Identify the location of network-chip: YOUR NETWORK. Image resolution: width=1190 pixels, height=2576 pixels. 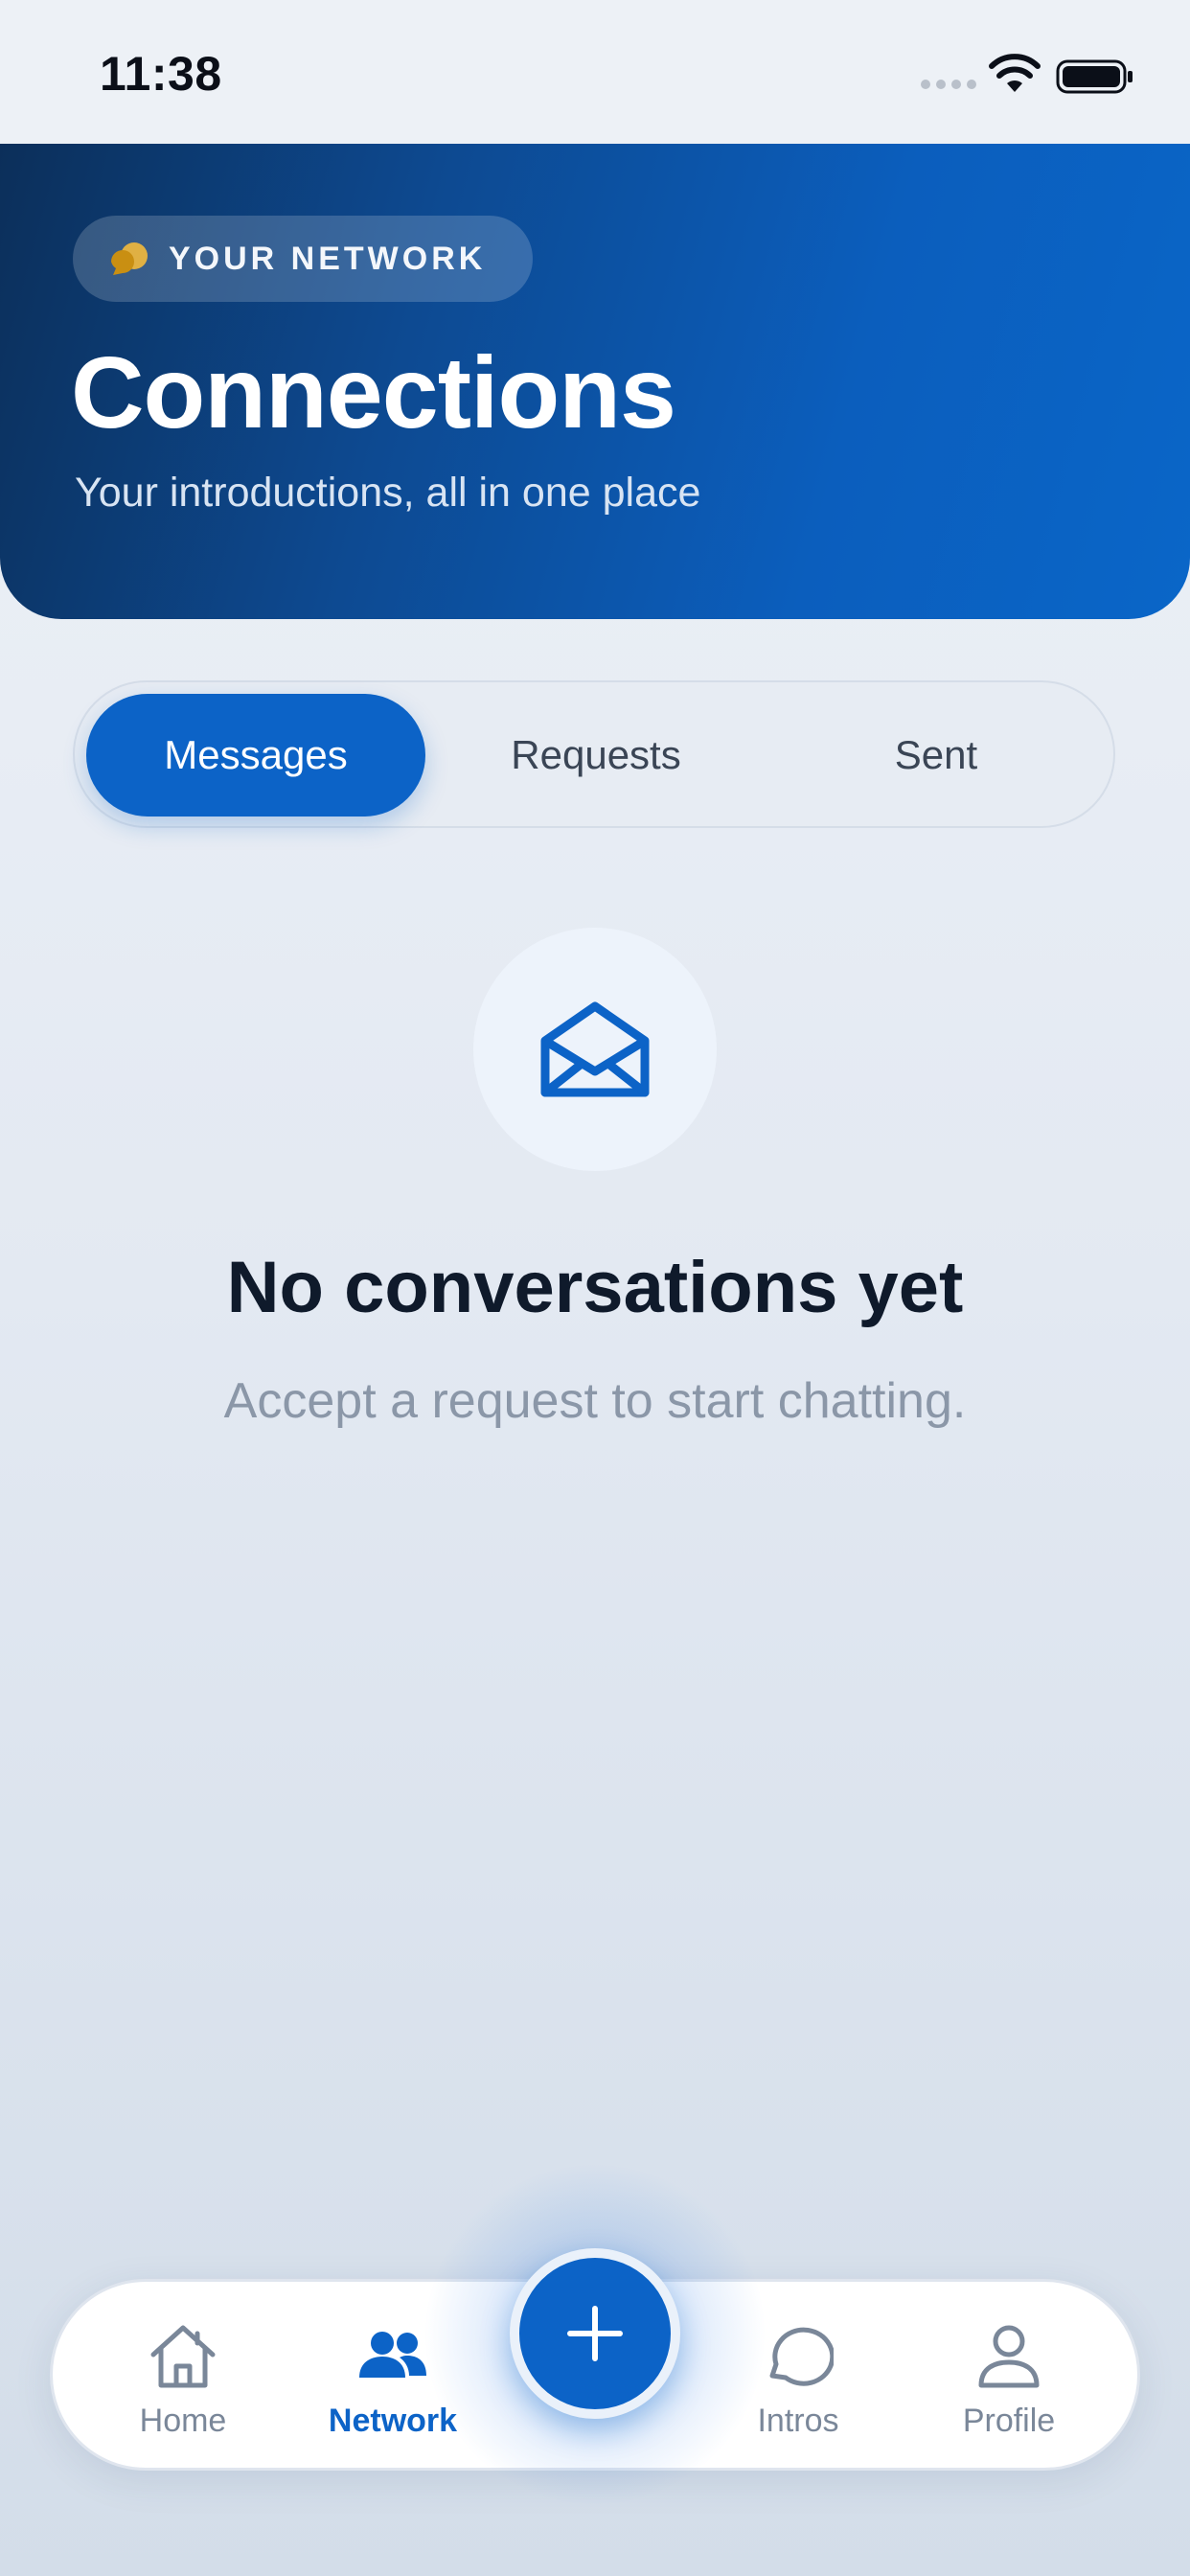
(303, 259).